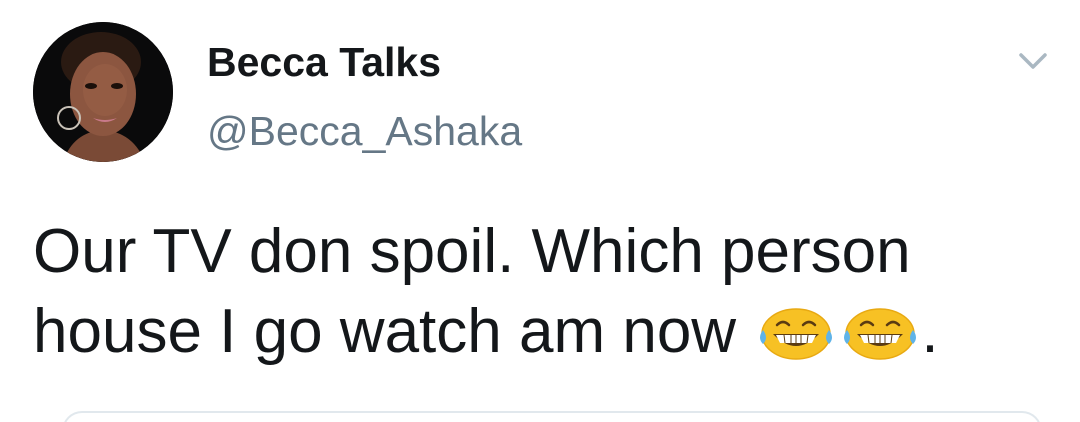 The image size is (1080, 422). I want to click on embedded-card-edge, so click(552, 416).